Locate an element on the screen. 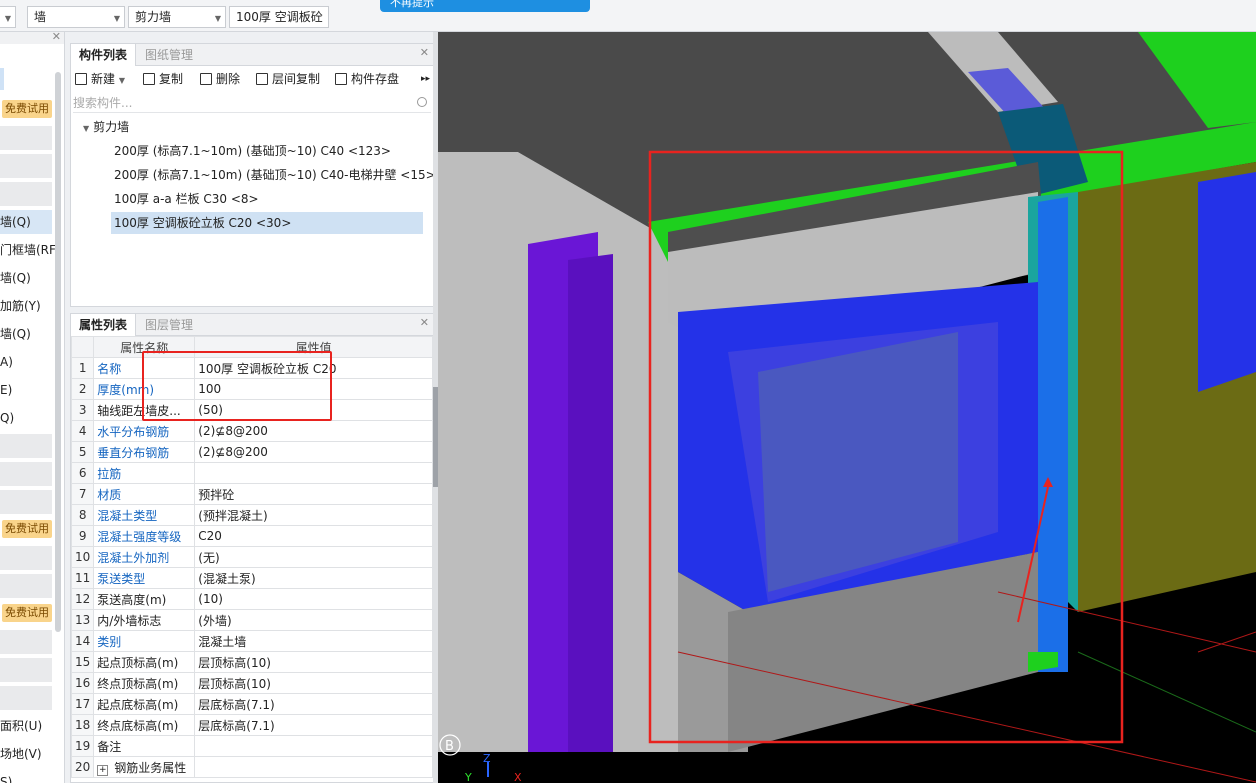  property-row: 19 备注 is located at coordinates (252, 746).